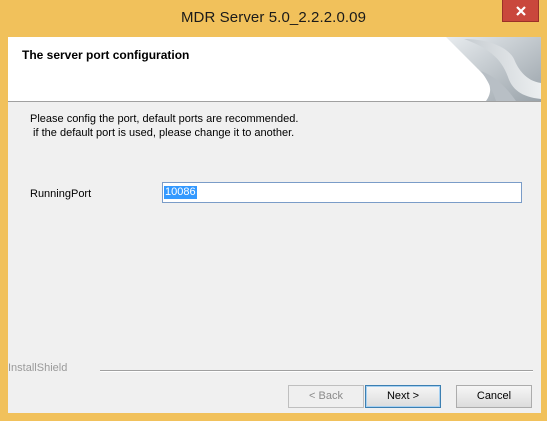 This screenshot has width=547, height=421. What do you see at coordinates (4, 229) in the screenshot?
I see `window-frame-left` at bounding box center [4, 229].